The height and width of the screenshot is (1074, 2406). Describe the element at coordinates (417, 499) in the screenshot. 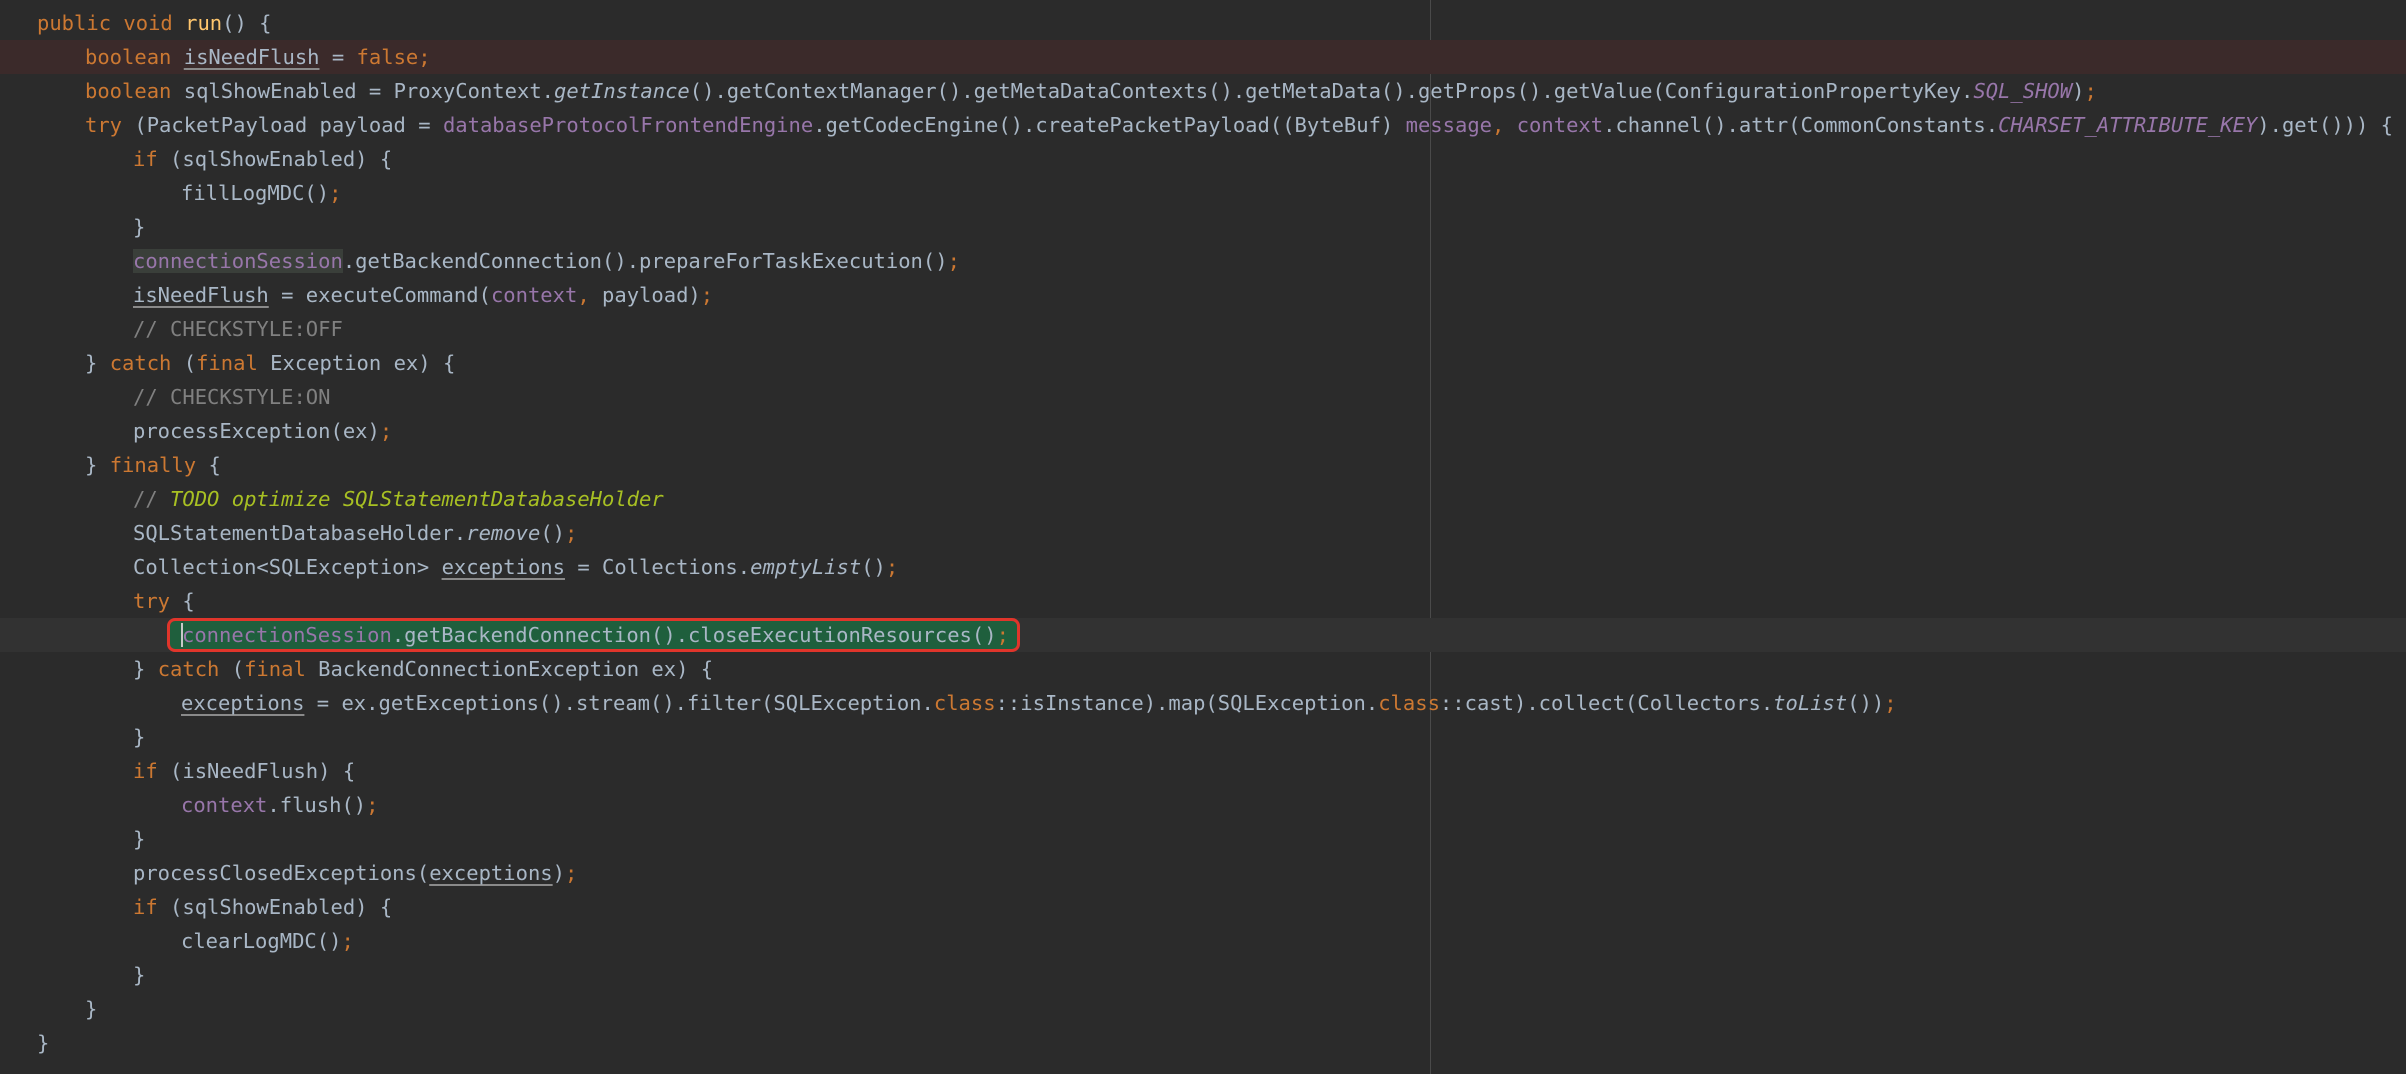

I see `code-token: TODO optimize SQLStatementDatabaseHolder` at that location.